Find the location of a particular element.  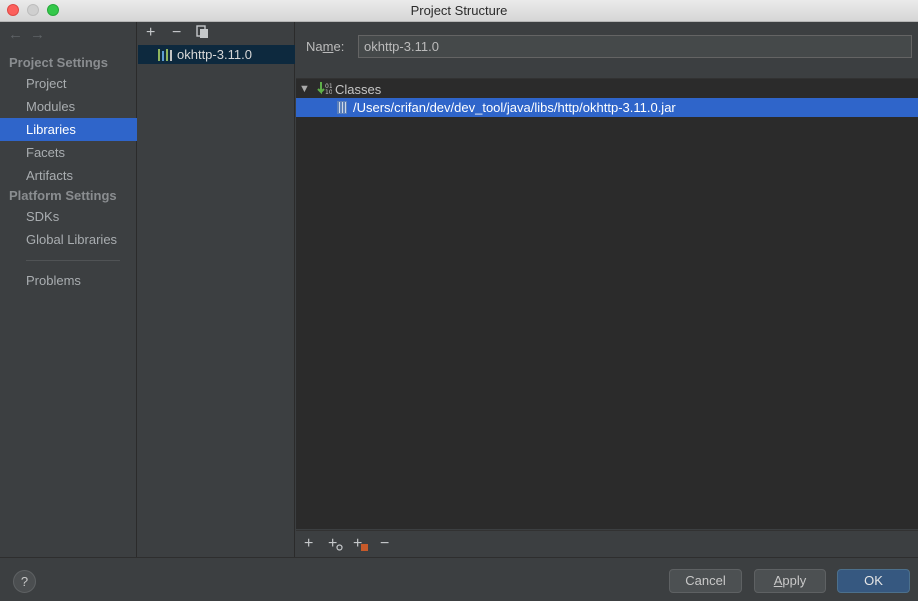

title-bar: Project Structure is located at coordinates (459, 11).